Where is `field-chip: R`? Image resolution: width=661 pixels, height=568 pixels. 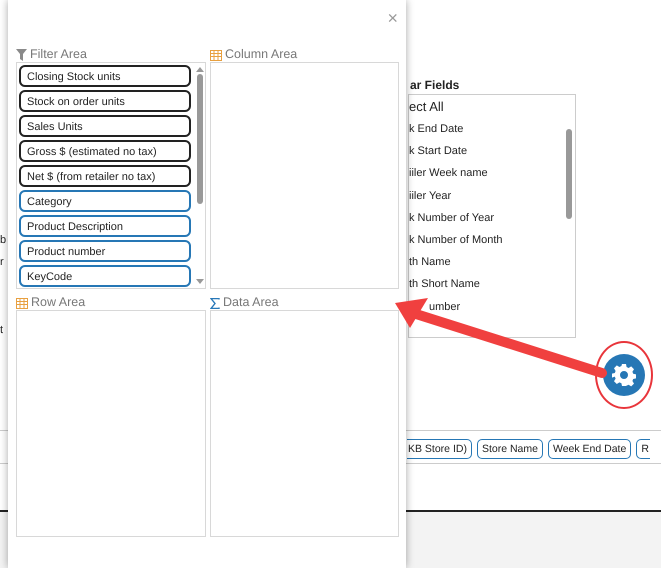
field-chip: R is located at coordinates (643, 449).